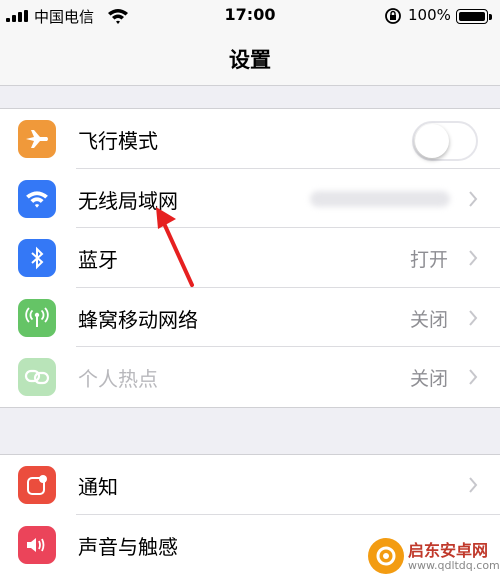 The image size is (500, 580). I want to click on wifi-icon, so click(37, 198).